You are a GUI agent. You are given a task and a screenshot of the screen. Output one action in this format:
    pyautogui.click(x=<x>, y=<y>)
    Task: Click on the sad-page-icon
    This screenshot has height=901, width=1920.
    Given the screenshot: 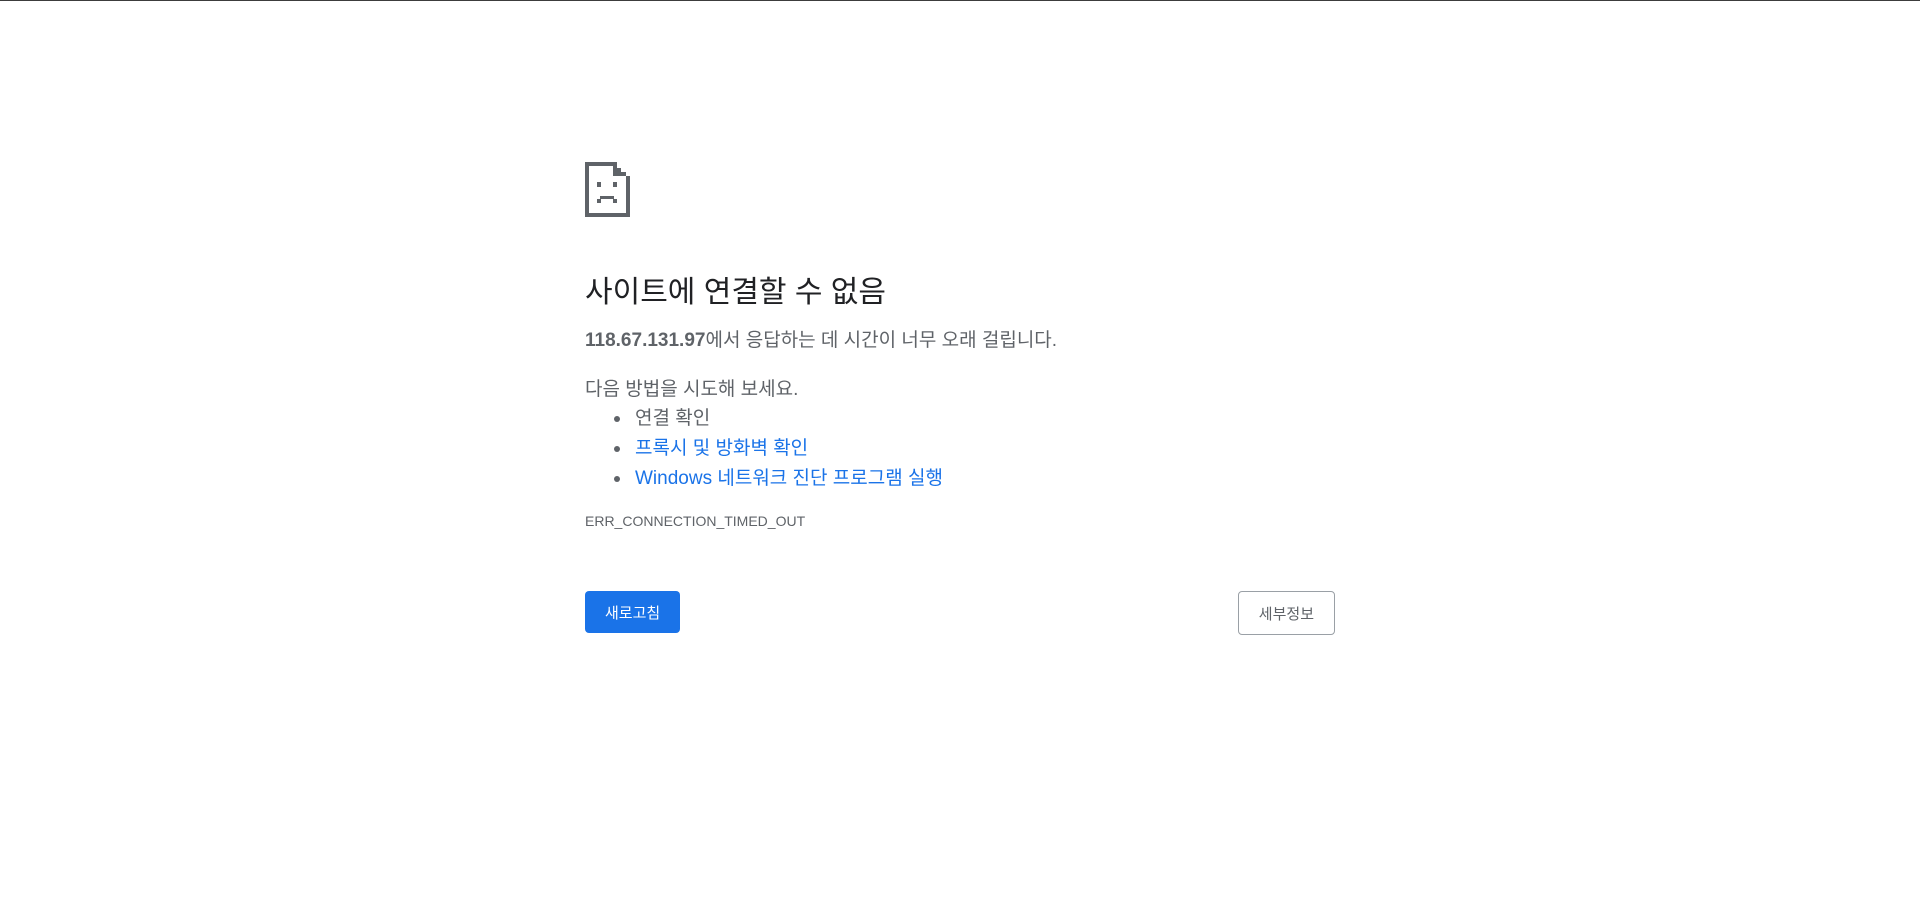 What is the action you would take?
    pyautogui.click(x=607, y=189)
    